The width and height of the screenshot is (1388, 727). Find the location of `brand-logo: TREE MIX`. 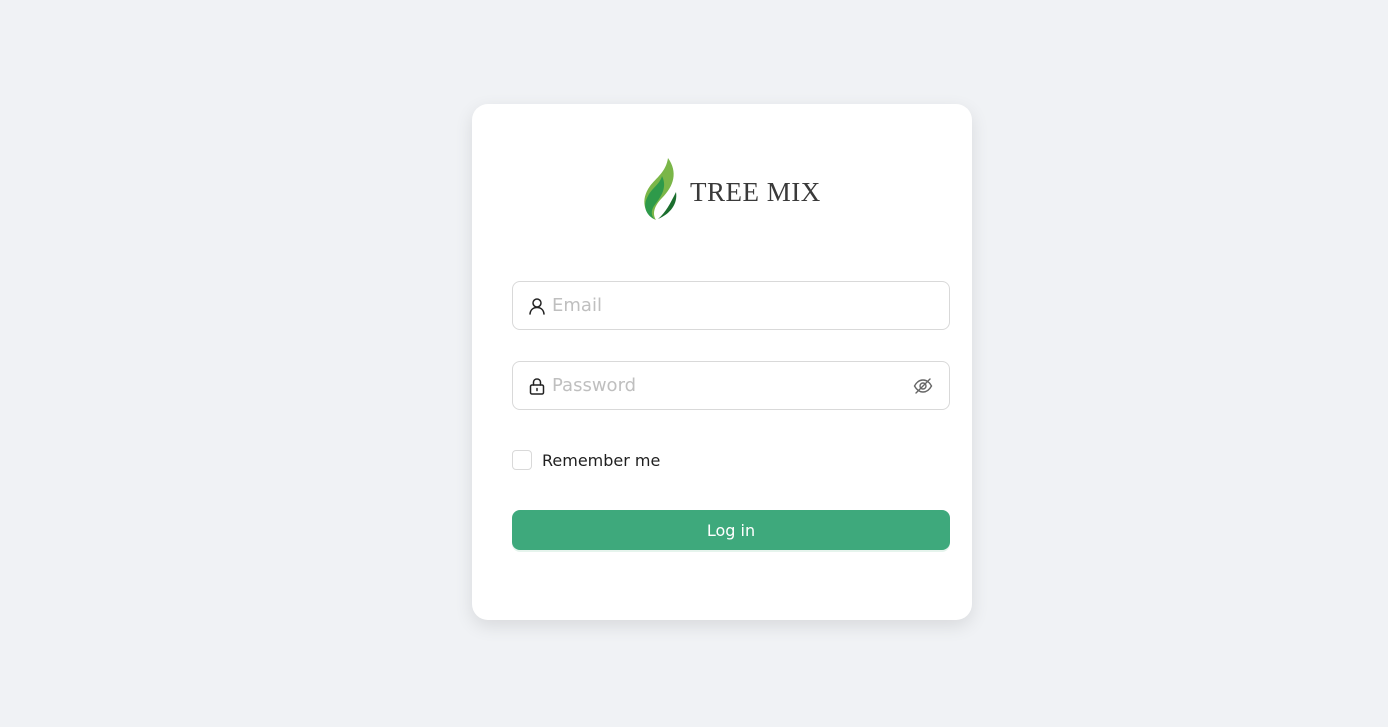

brand-logo: TREE MIX is located at coordinates (730, 188).